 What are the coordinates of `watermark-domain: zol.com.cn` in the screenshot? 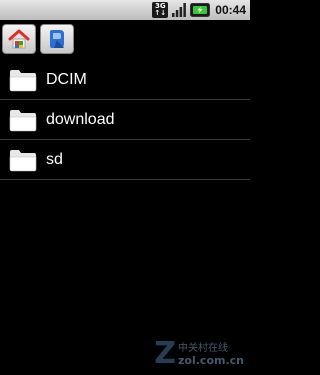 It's located at (211, 360).